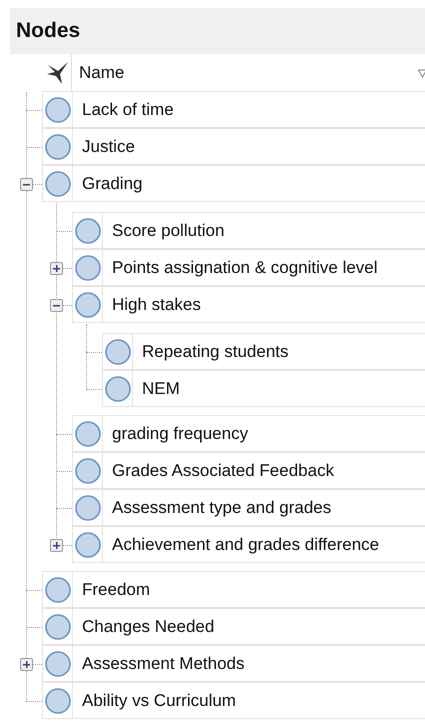 The width and height of the screenshot is (425, 721). I want to click on panel-title: Nodes, so click(48, 30).